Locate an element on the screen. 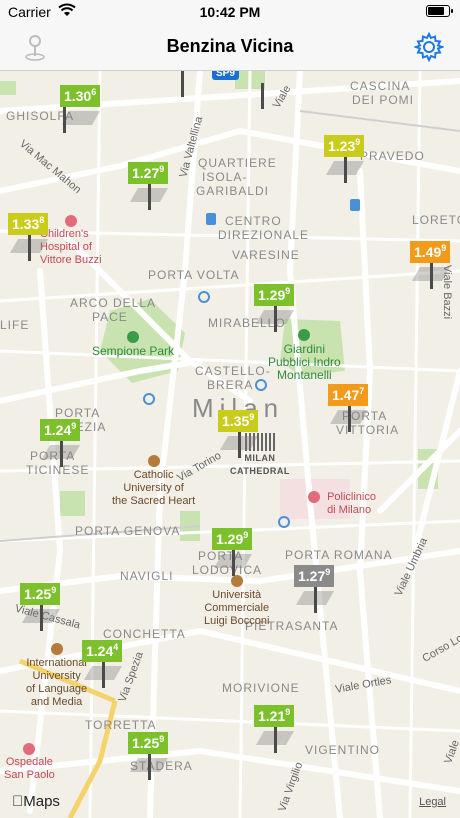 The width and height of the screenshot is (460, 818). district-label: PORTA ROMANA is located at coordinates (339, 555).